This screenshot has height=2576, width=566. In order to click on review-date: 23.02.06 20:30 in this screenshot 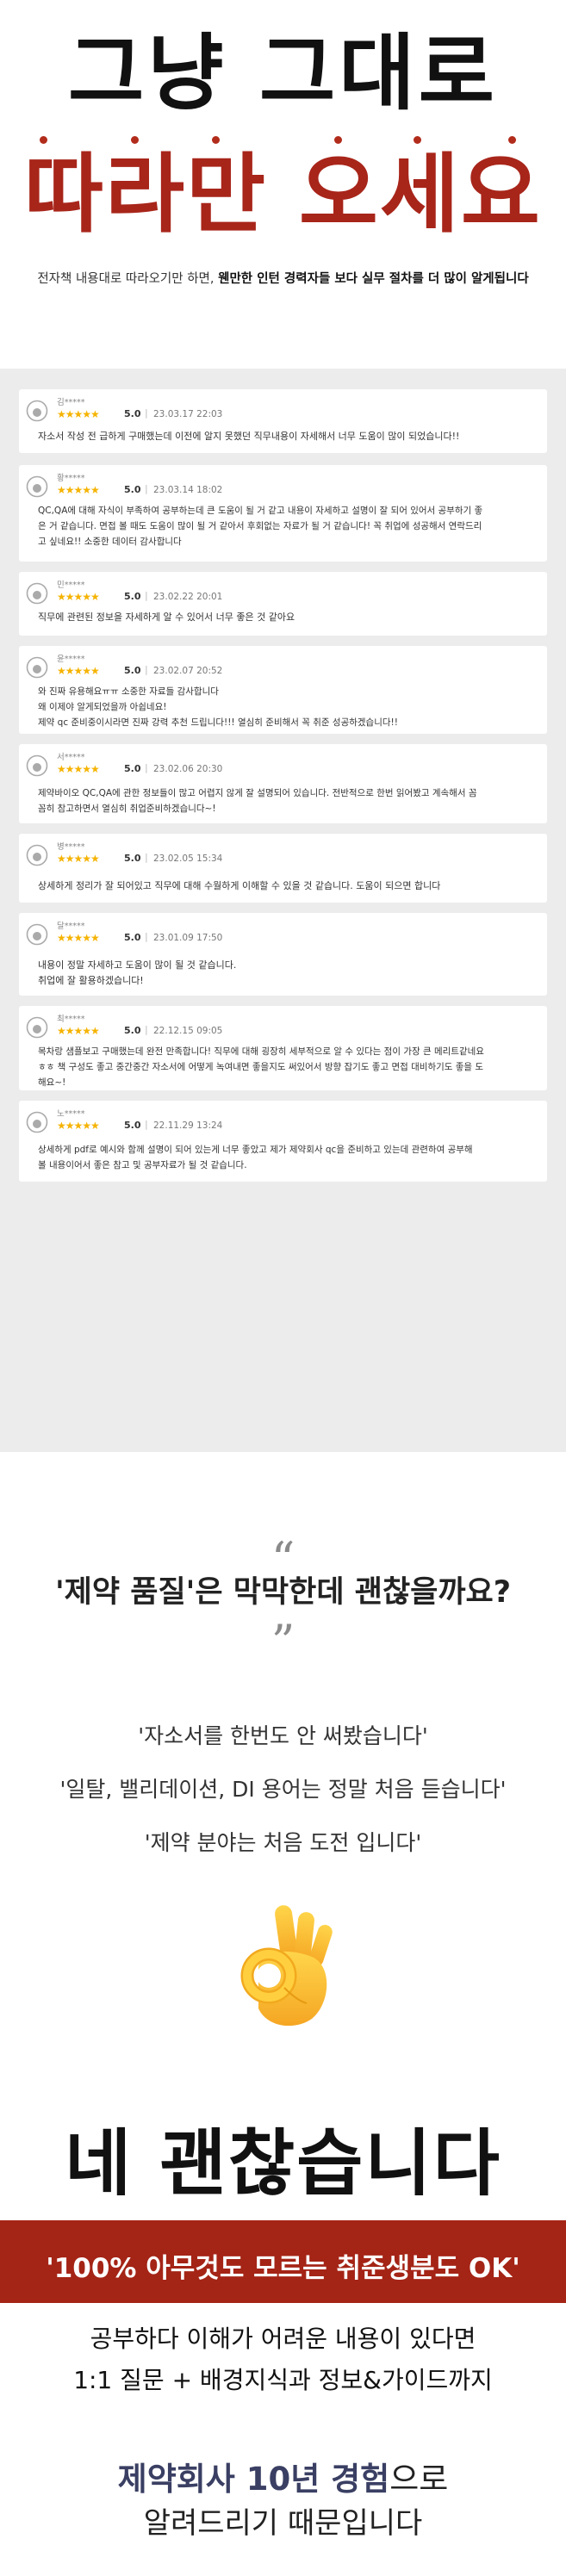, I will do `click(188, 769)`.